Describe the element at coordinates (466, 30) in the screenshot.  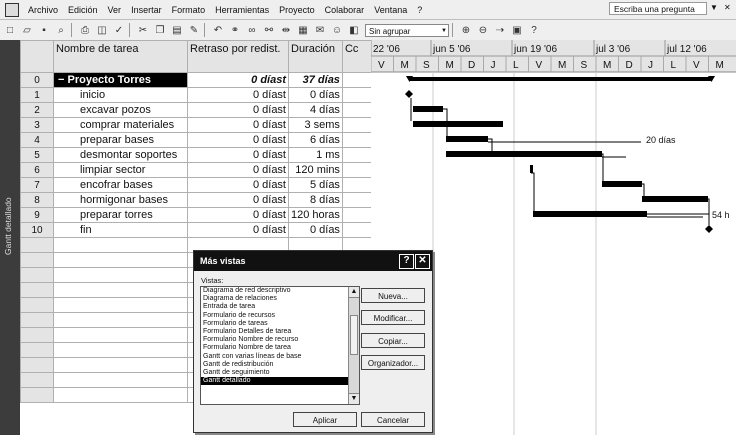
I see `zoom-in-icon: ⊕` at that location.